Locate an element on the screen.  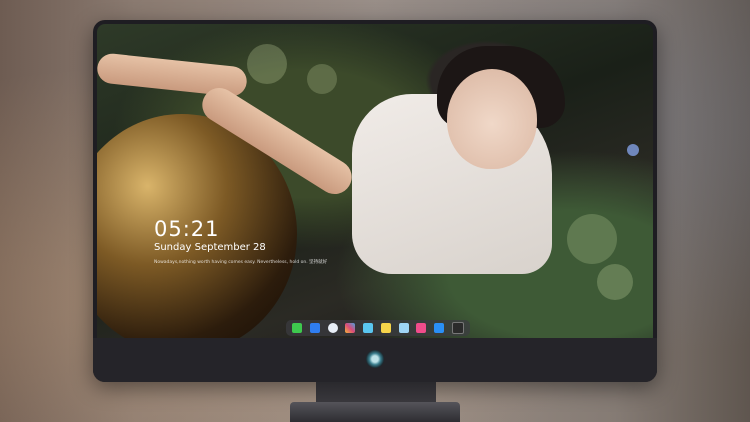
photos-icon is located at coordinates (350, 328).